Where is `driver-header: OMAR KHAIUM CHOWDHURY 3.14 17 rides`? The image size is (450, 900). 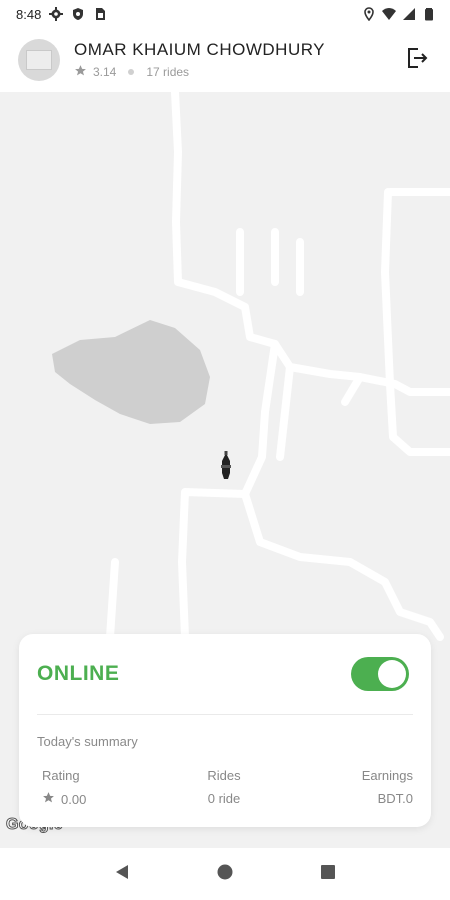
driver-header: OMAR KHAIUM CHOWDHURY 3.14 17 rides is located at coordinates (225, 60).